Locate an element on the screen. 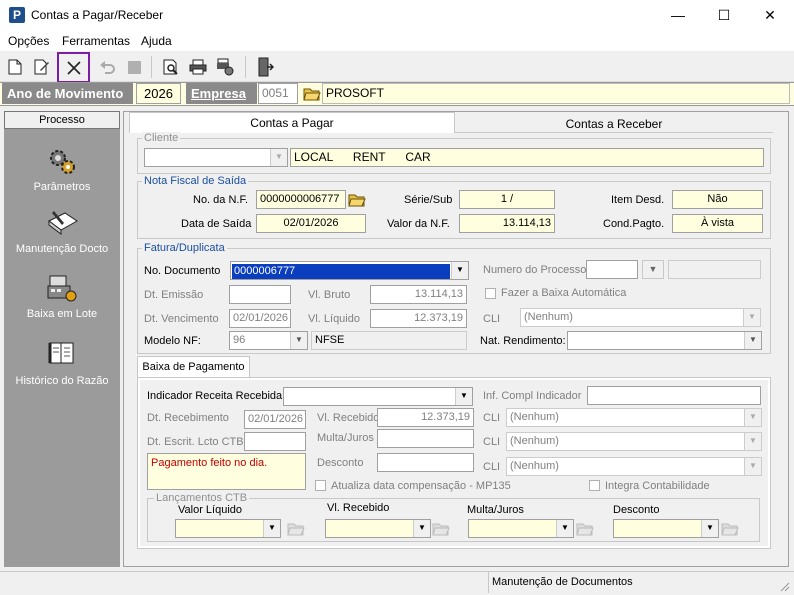 Image resolution: width=794 pixels, height=595 pixels. nf-numero-field: 0000000006777 is located at coordinates (301, 199).